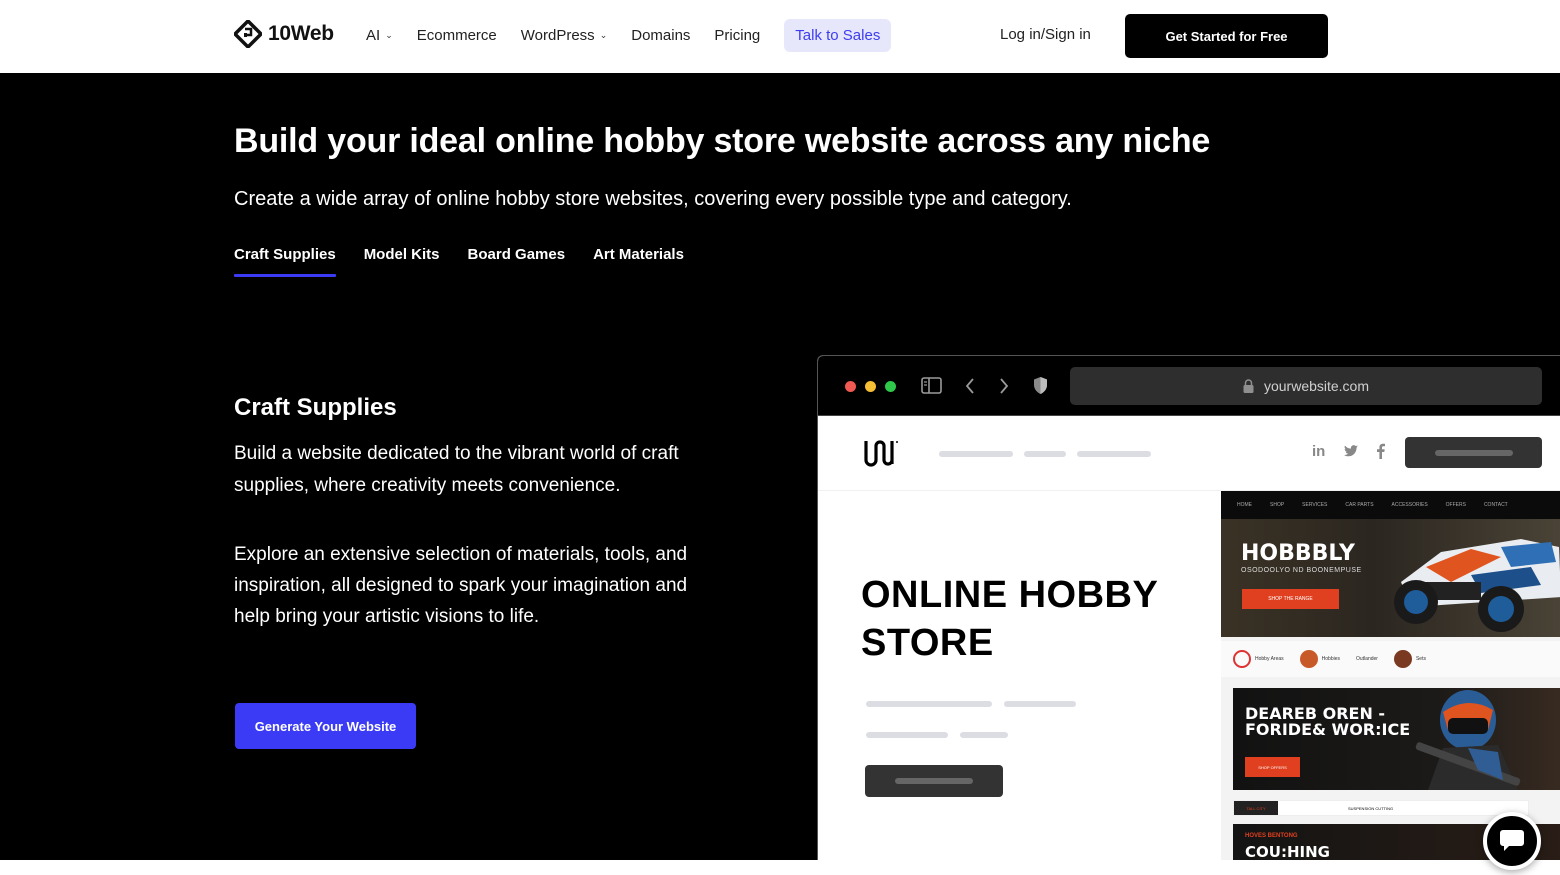 The width and height of the screenshot is (1560, 875). I want to click on preview-hero-button: SHOP THE RANGE, so click(1290, 599).